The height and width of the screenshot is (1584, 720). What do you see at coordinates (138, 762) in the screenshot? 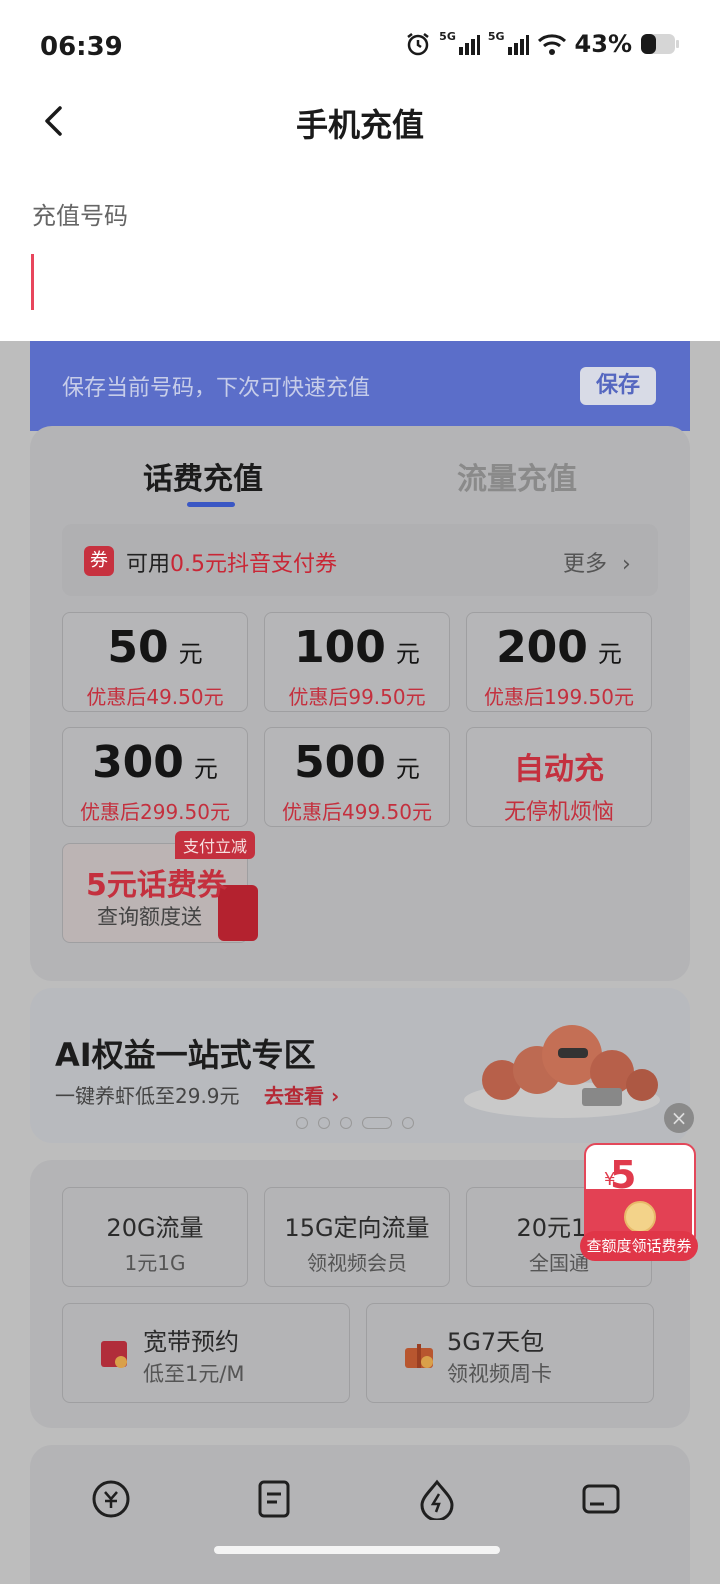
I see `amount-value: 300` at bounding box center [138, 762].